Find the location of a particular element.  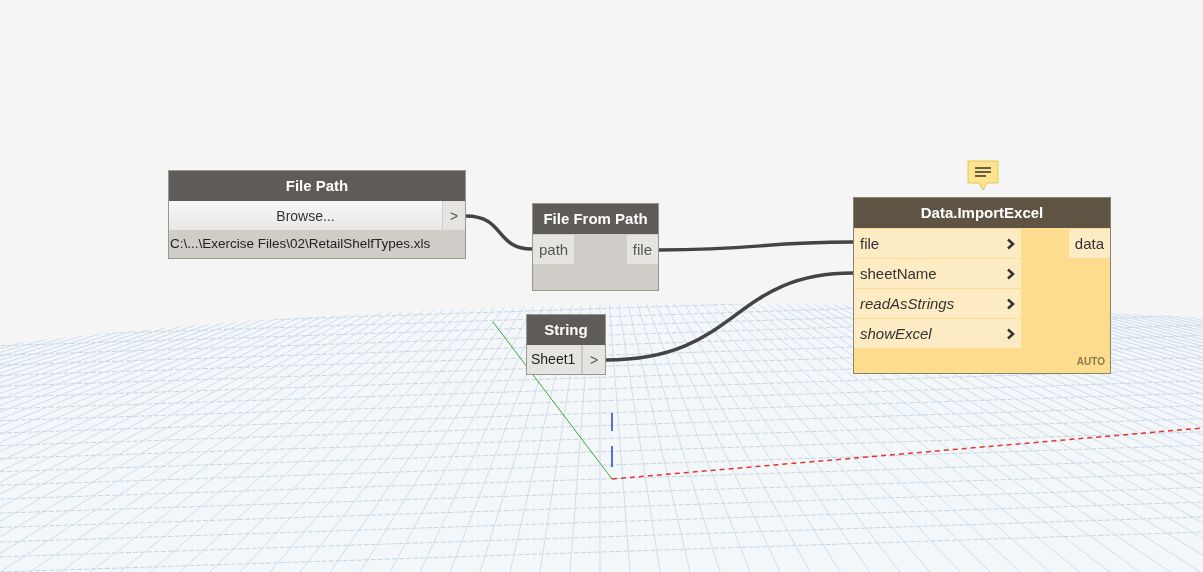

node-card: File Path Browse... > C:\...\Exercise Files\02\RetailShelfTypes.xls is located at coordinates (317, 214).